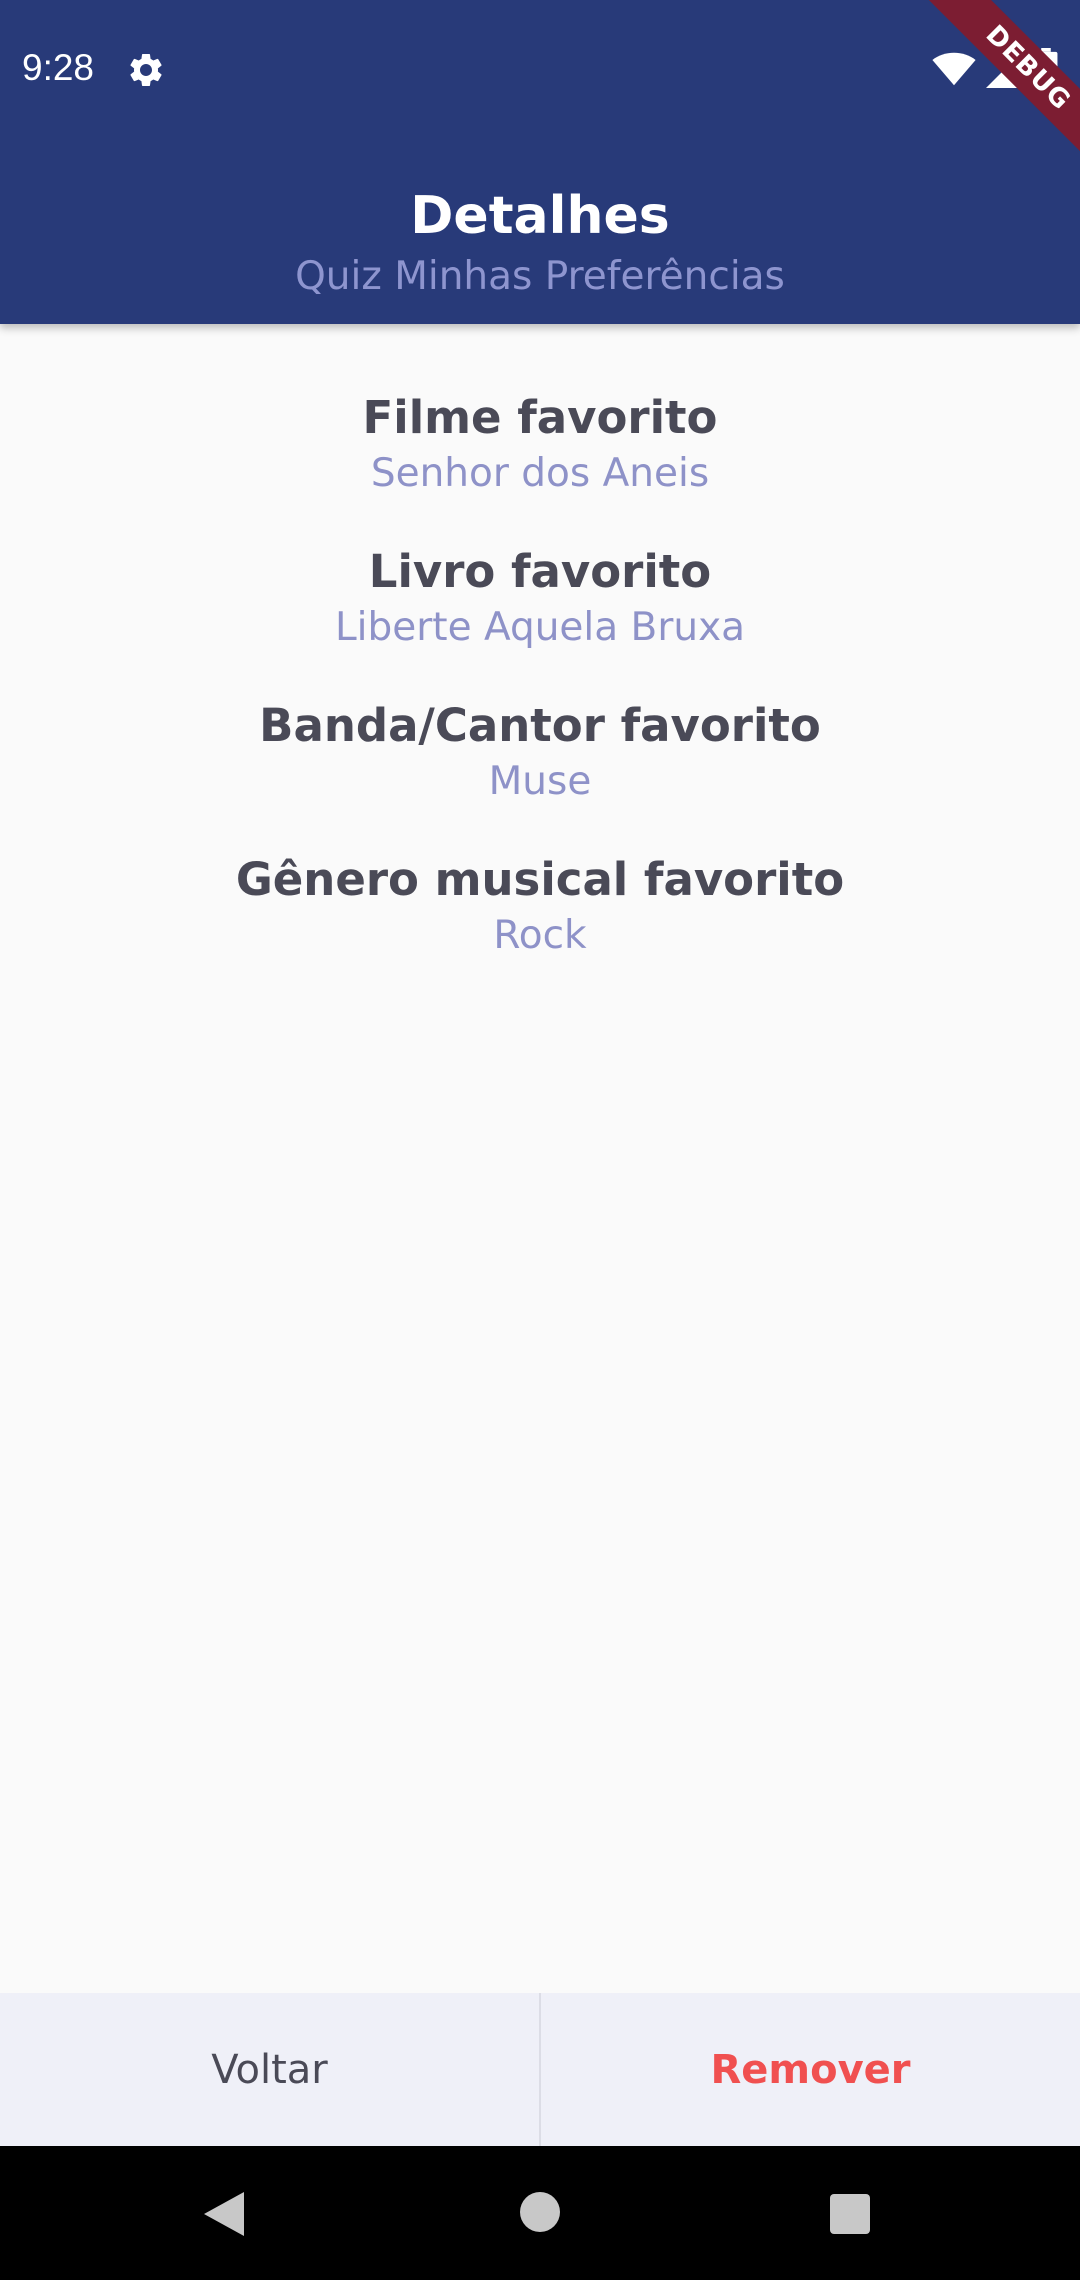 The image size is (1080, 2280). What do you see at coordinates (540, 216) in the screenshot?
I see `page-title: Detalhes` at bounding box center [540, 216].